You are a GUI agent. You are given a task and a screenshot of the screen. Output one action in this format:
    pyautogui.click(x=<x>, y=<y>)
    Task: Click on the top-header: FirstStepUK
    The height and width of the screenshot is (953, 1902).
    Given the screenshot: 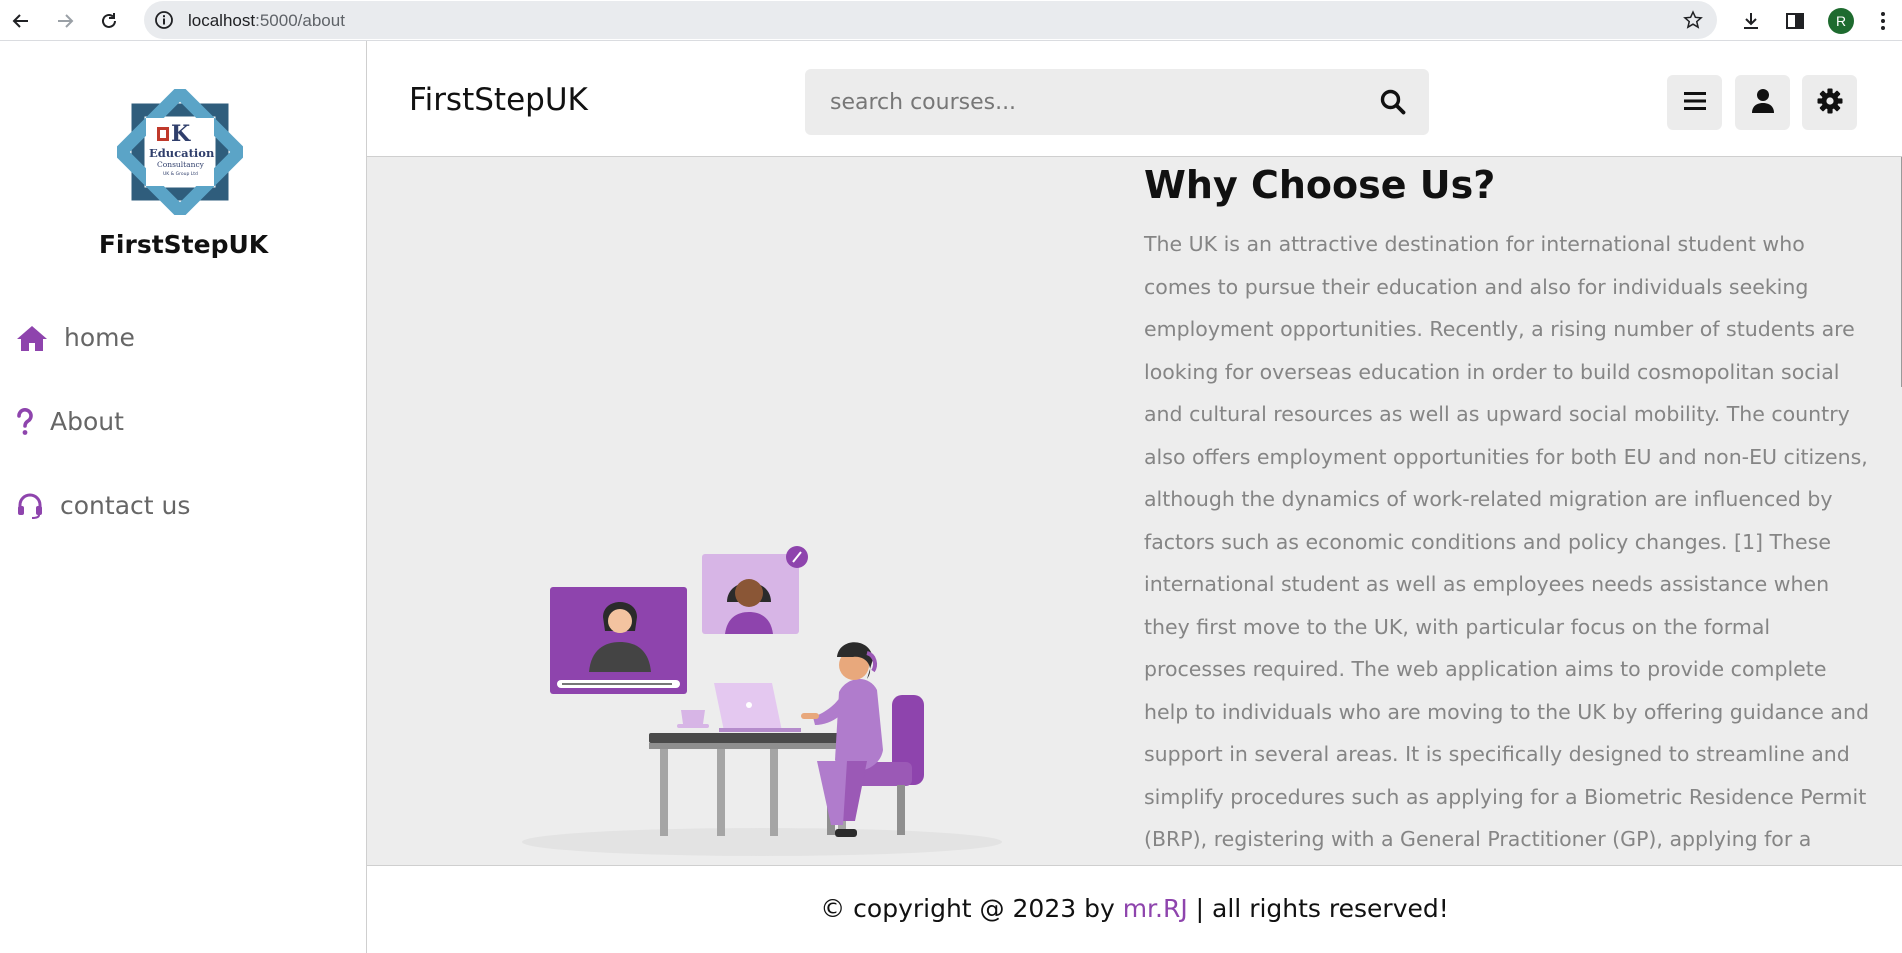 What is the action you would take?
    pyautogui.click(x=1134, y=99)
    